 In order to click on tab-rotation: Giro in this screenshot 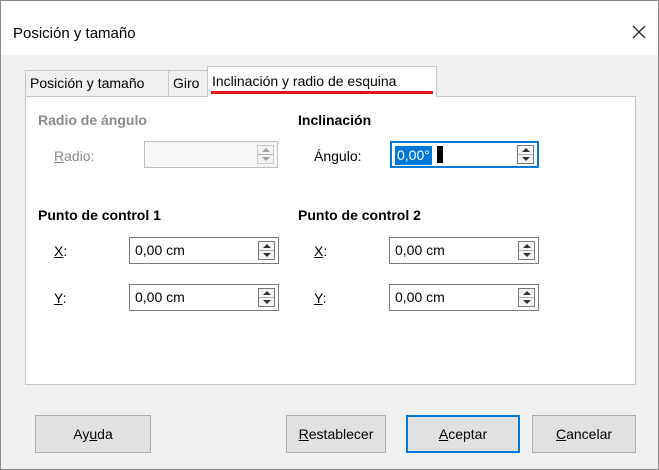, I will do `click(188, 83)`.